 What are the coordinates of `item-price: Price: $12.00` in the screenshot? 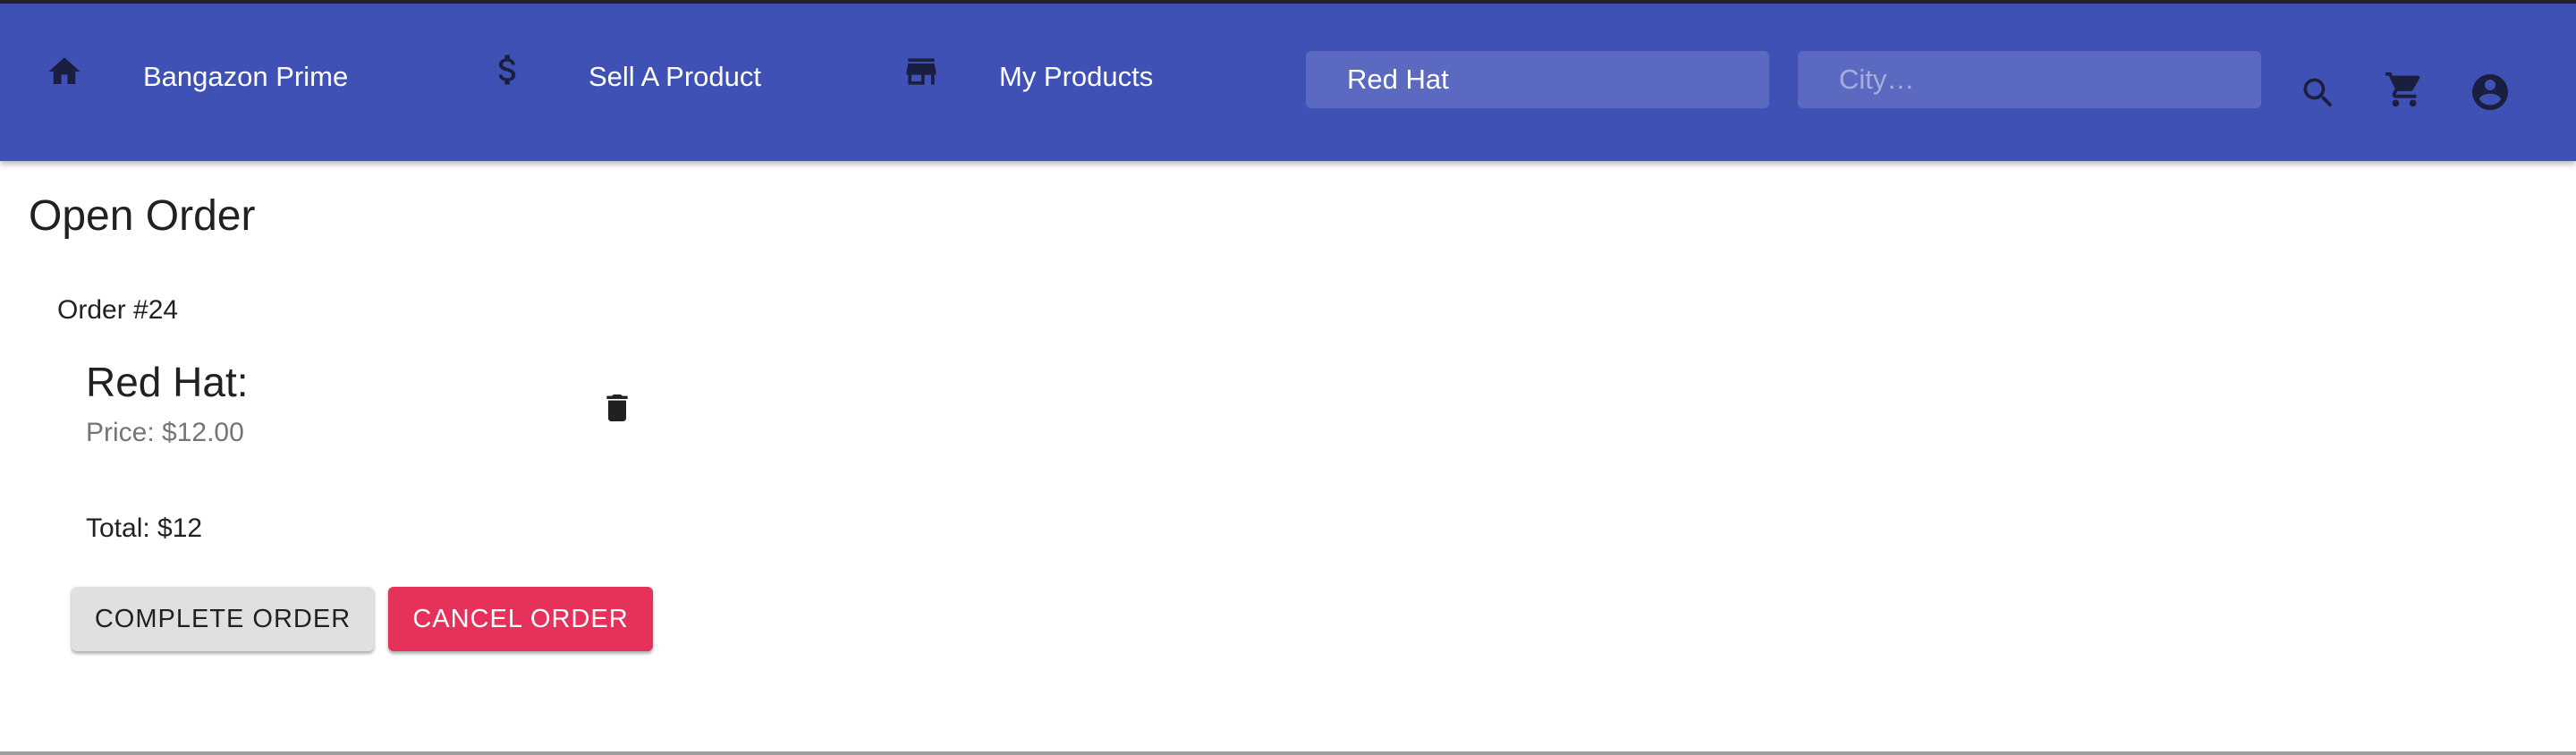 It's located at (165, 432).